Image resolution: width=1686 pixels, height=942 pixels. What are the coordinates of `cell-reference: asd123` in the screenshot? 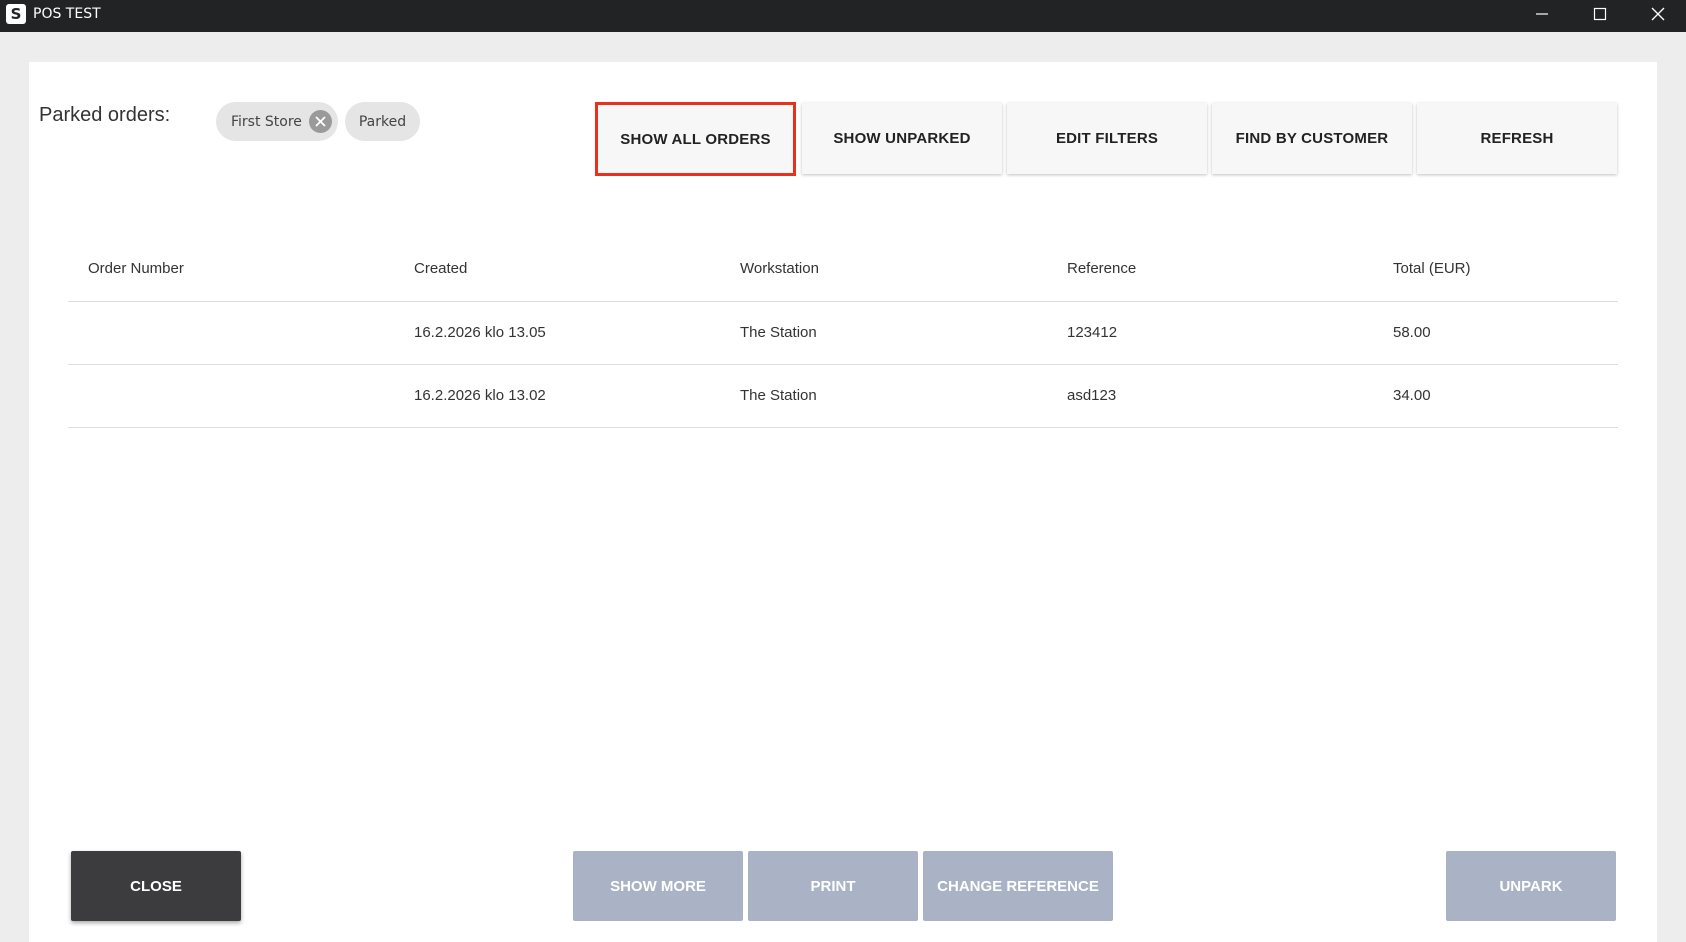 It's located at (1092, 395).